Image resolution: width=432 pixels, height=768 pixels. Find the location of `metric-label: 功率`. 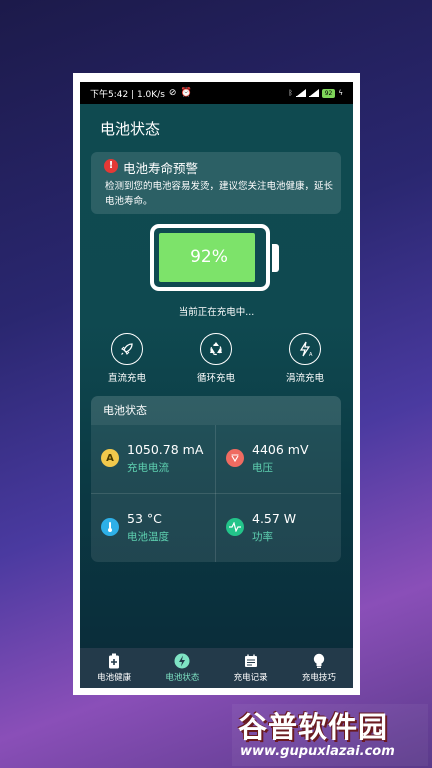

metric-label: 功率 is located at coordinates (262, 537).